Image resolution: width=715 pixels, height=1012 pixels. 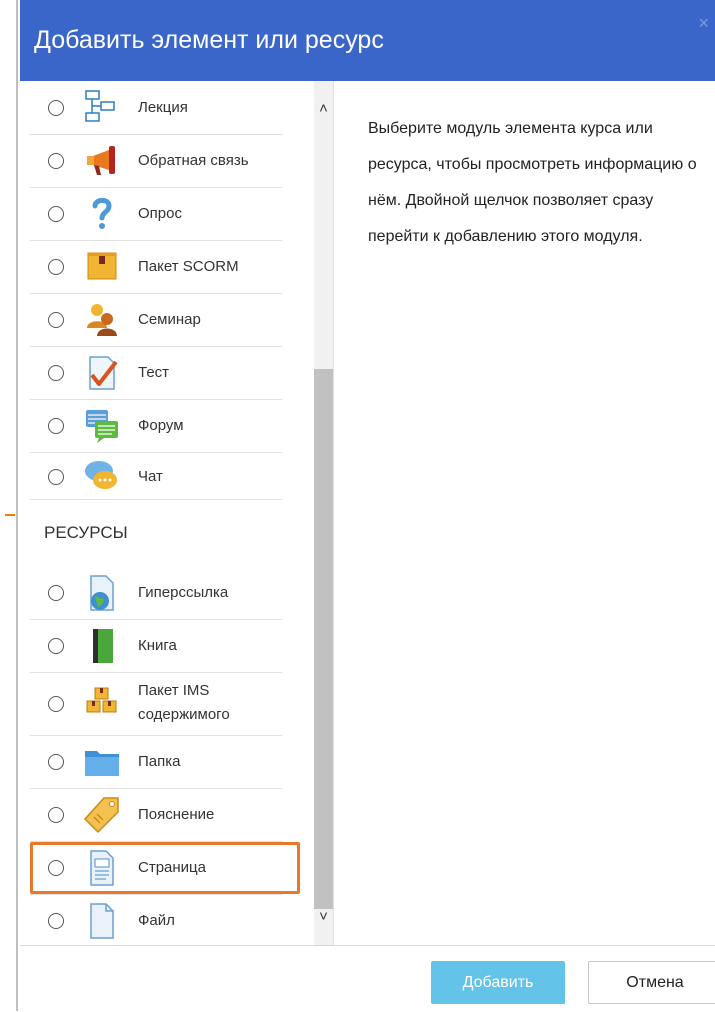 I want to click on dialog-title: Добавить элемент или ресурс, so click(x=209, y=40).